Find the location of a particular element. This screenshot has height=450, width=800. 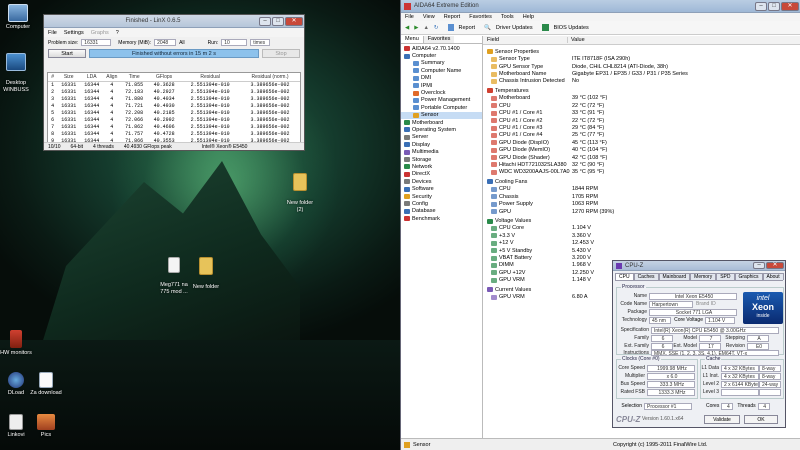

column-header: Align is located at coordinates (112, 77).